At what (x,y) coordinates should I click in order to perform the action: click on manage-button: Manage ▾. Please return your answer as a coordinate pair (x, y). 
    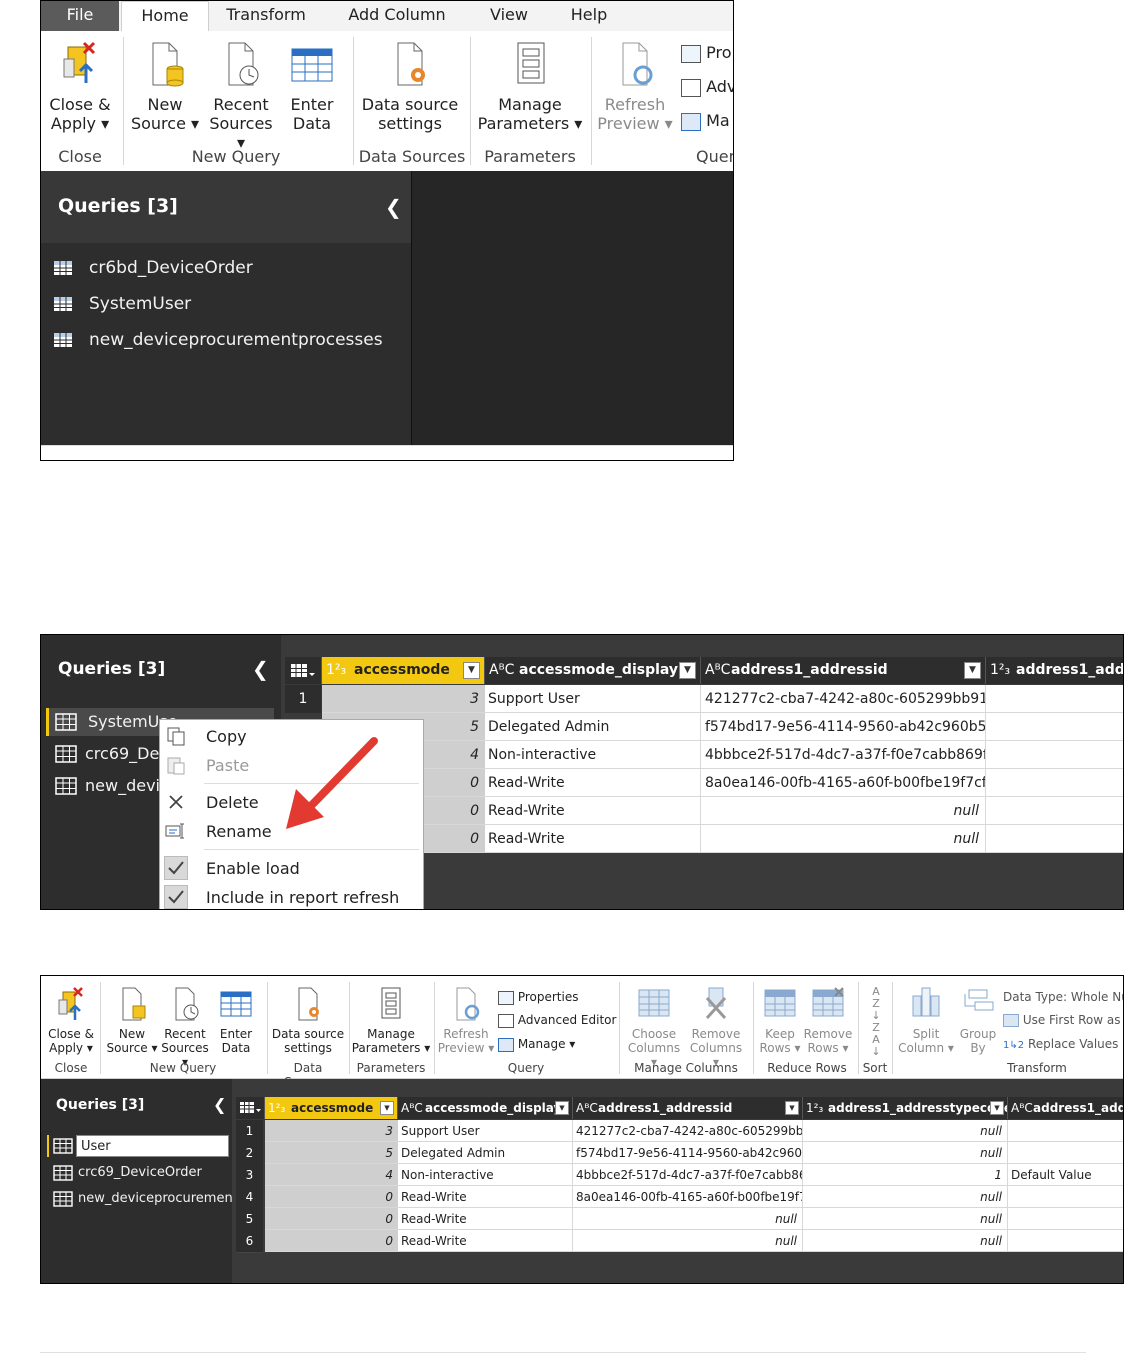
    Looking at the image, I should click on (536, 1044).